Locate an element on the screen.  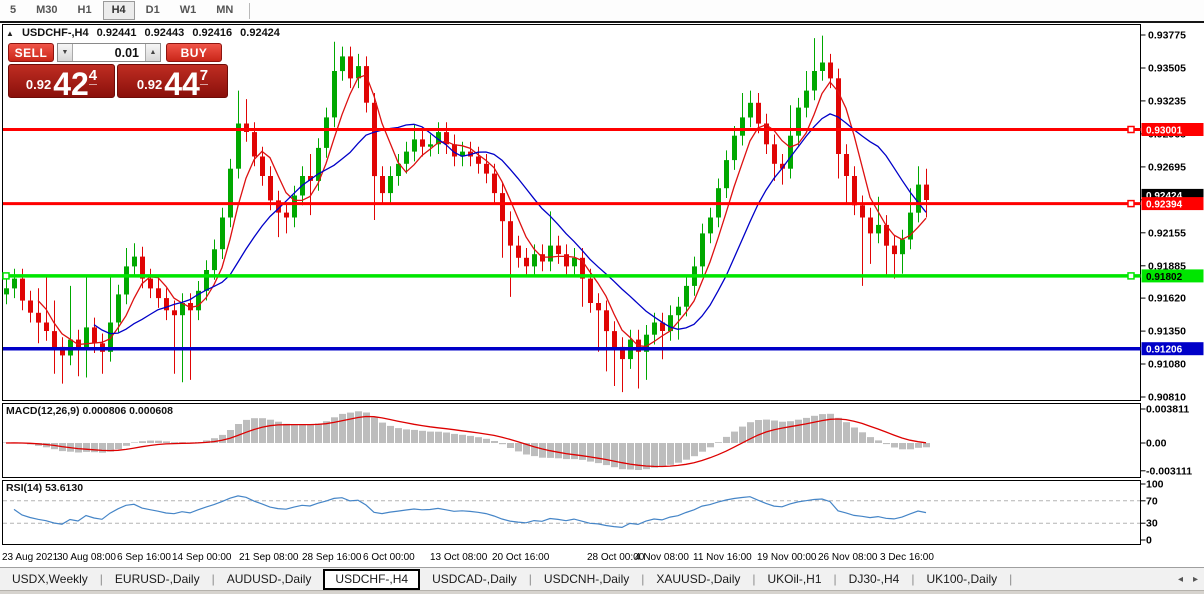
tab-xauusd-daily: XAUUSD-,Daily is located at coordinates (698, 579).